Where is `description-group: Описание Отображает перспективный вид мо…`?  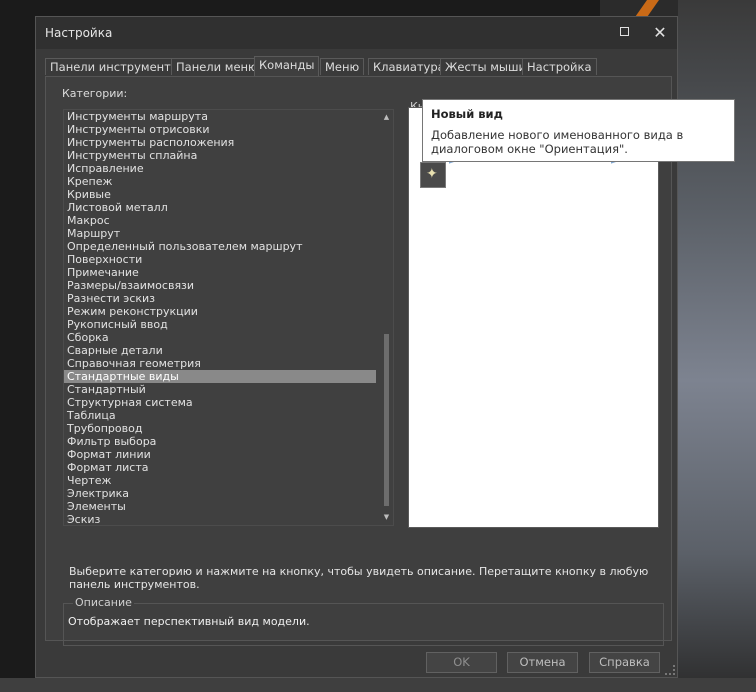
description-group: Описание Отображает перспективный вид мо… is located at coordinates (363, 621).